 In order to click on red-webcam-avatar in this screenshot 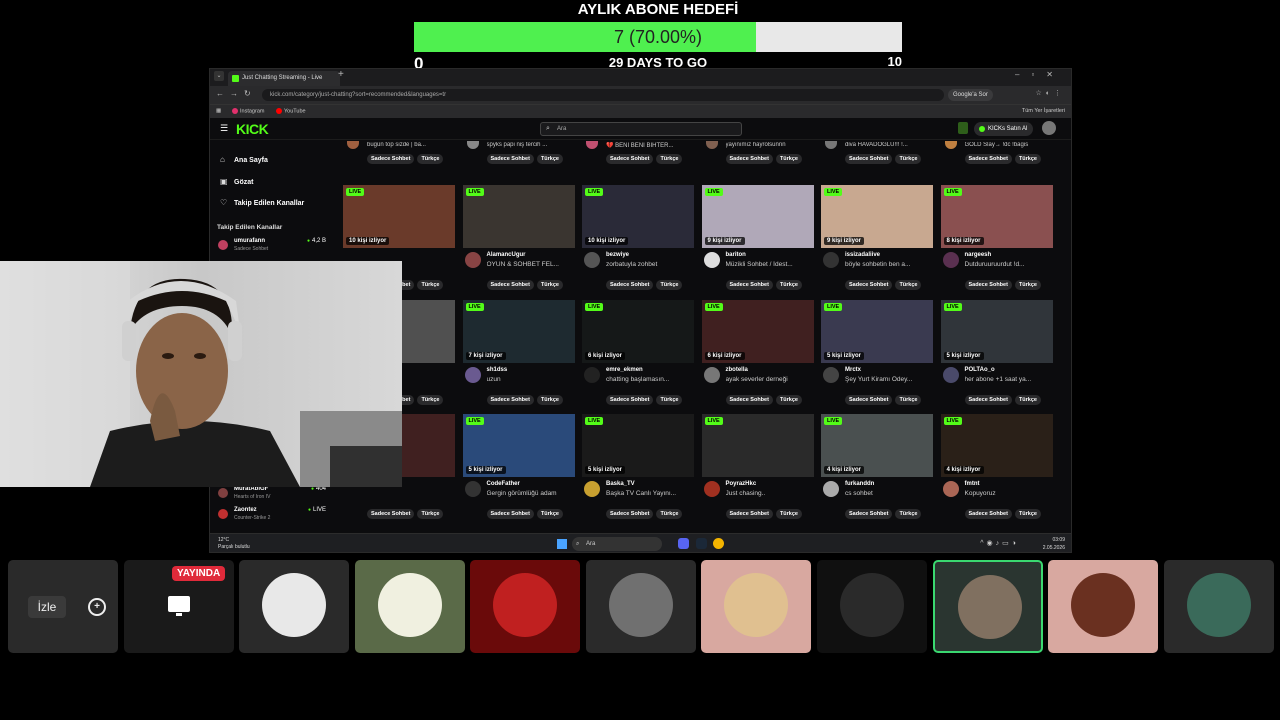, I will do `click(525, 606)`.